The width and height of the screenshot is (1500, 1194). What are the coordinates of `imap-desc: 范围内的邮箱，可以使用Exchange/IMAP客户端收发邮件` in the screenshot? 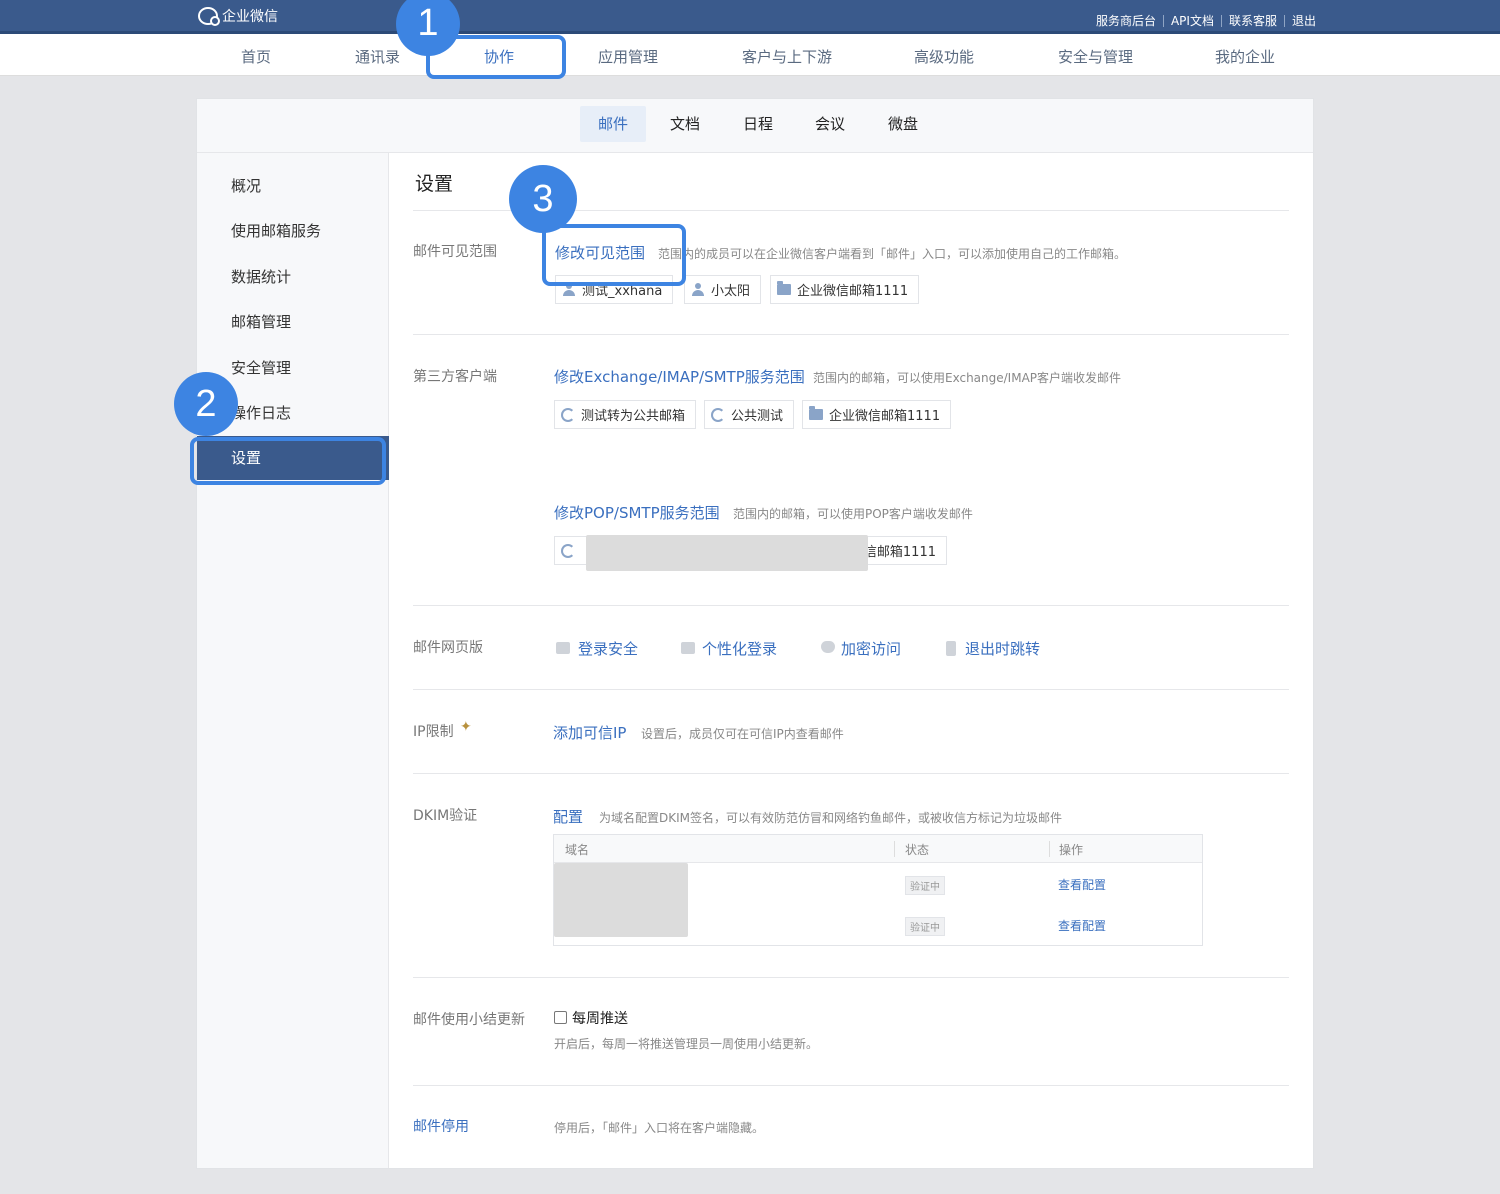 It's located at (967, 378).